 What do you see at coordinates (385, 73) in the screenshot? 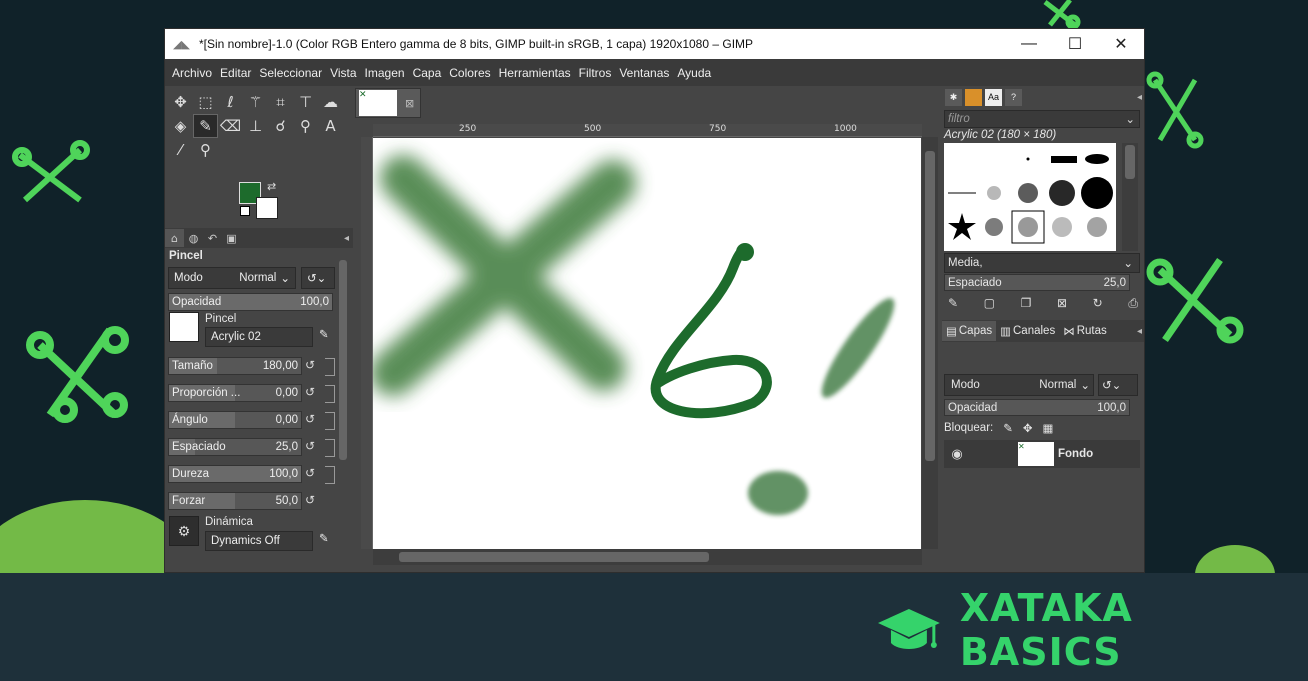
I see `menu-imagen: Imagen` at bounding box center [385, 73].